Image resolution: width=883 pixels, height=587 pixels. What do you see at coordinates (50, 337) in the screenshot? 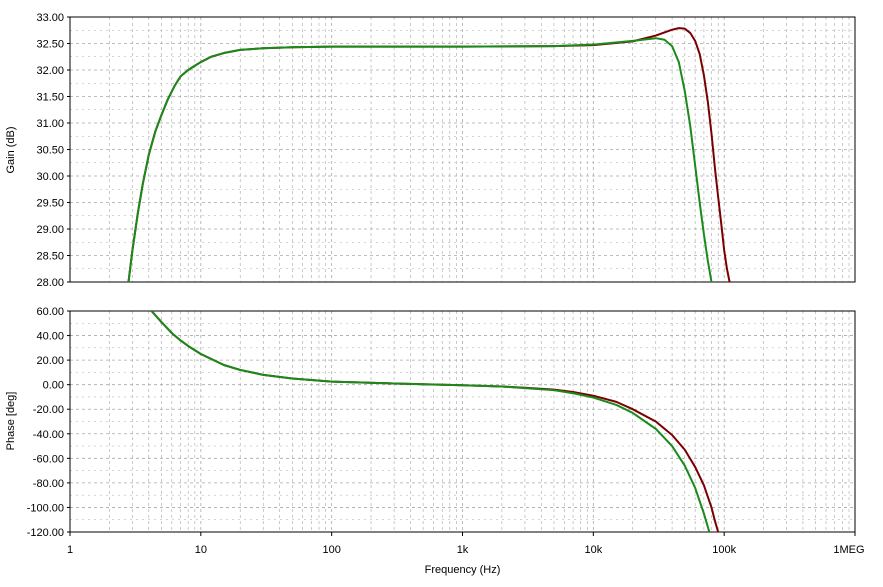
I see `y-tick-label: 40.00` at bounding box center [50, 337].